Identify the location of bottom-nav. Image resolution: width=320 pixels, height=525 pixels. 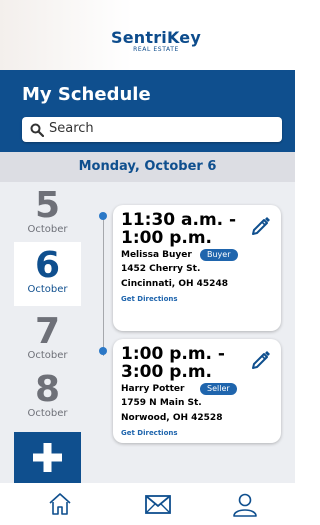
(147, 504).